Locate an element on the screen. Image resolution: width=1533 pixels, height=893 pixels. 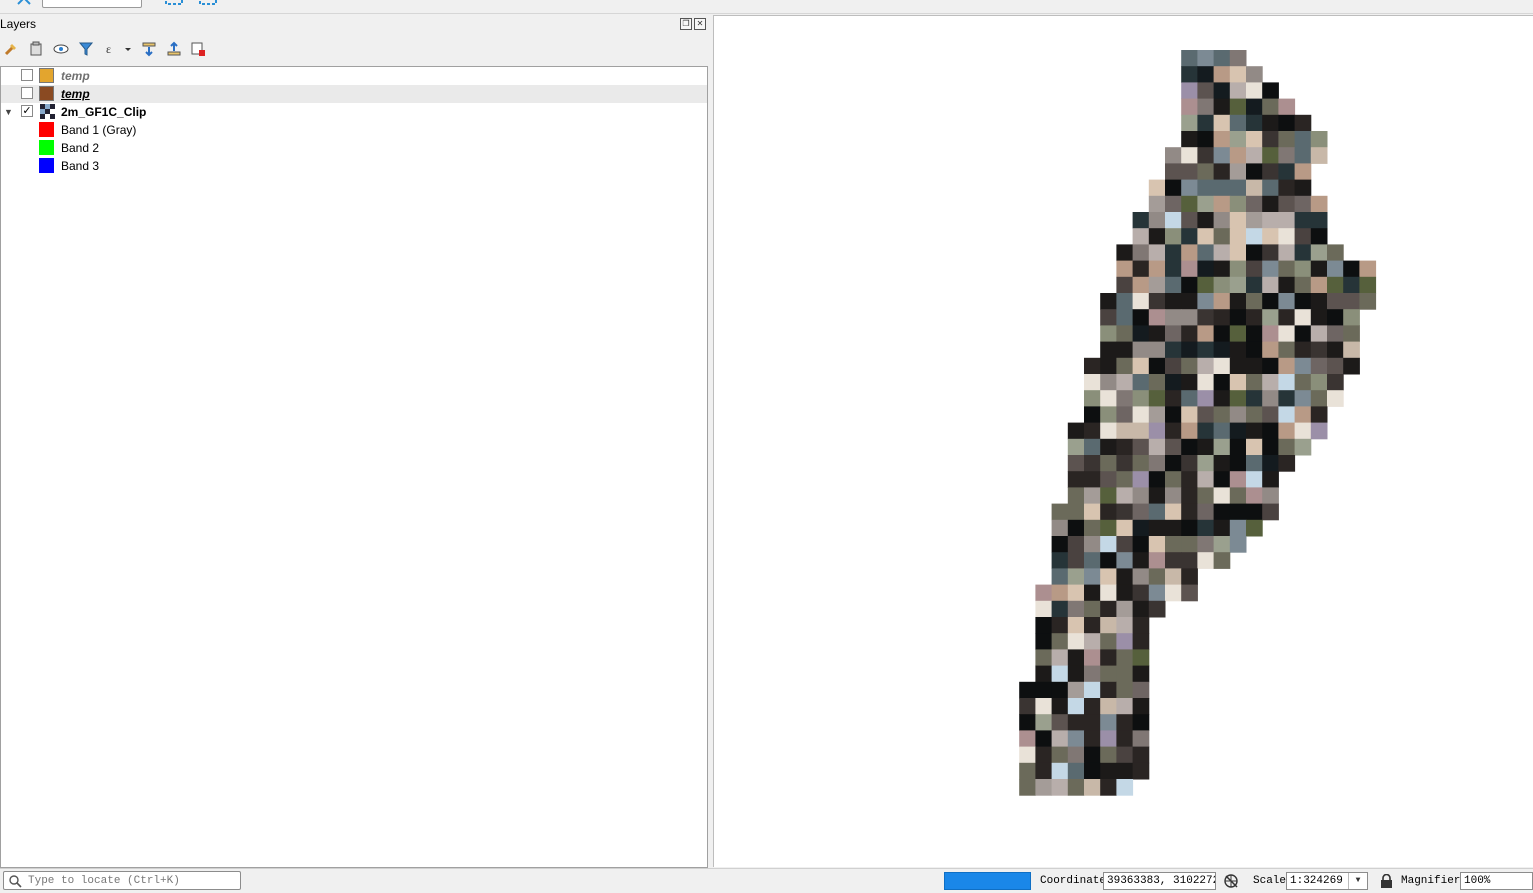
add-group-icon is located at coordinates (36, 49).